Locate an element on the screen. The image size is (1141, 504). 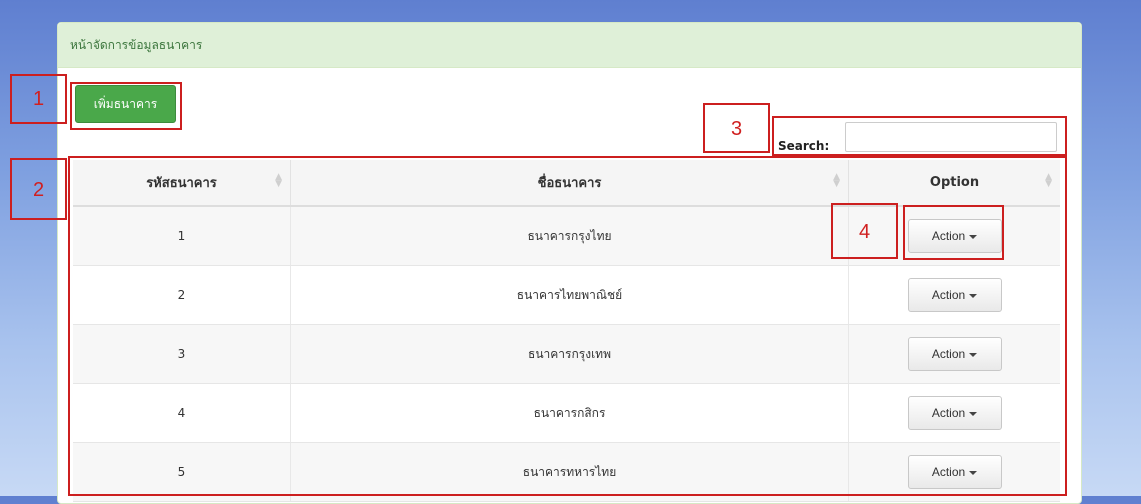
annotation-marker-3: 3 is located at coordinates (736, 128).